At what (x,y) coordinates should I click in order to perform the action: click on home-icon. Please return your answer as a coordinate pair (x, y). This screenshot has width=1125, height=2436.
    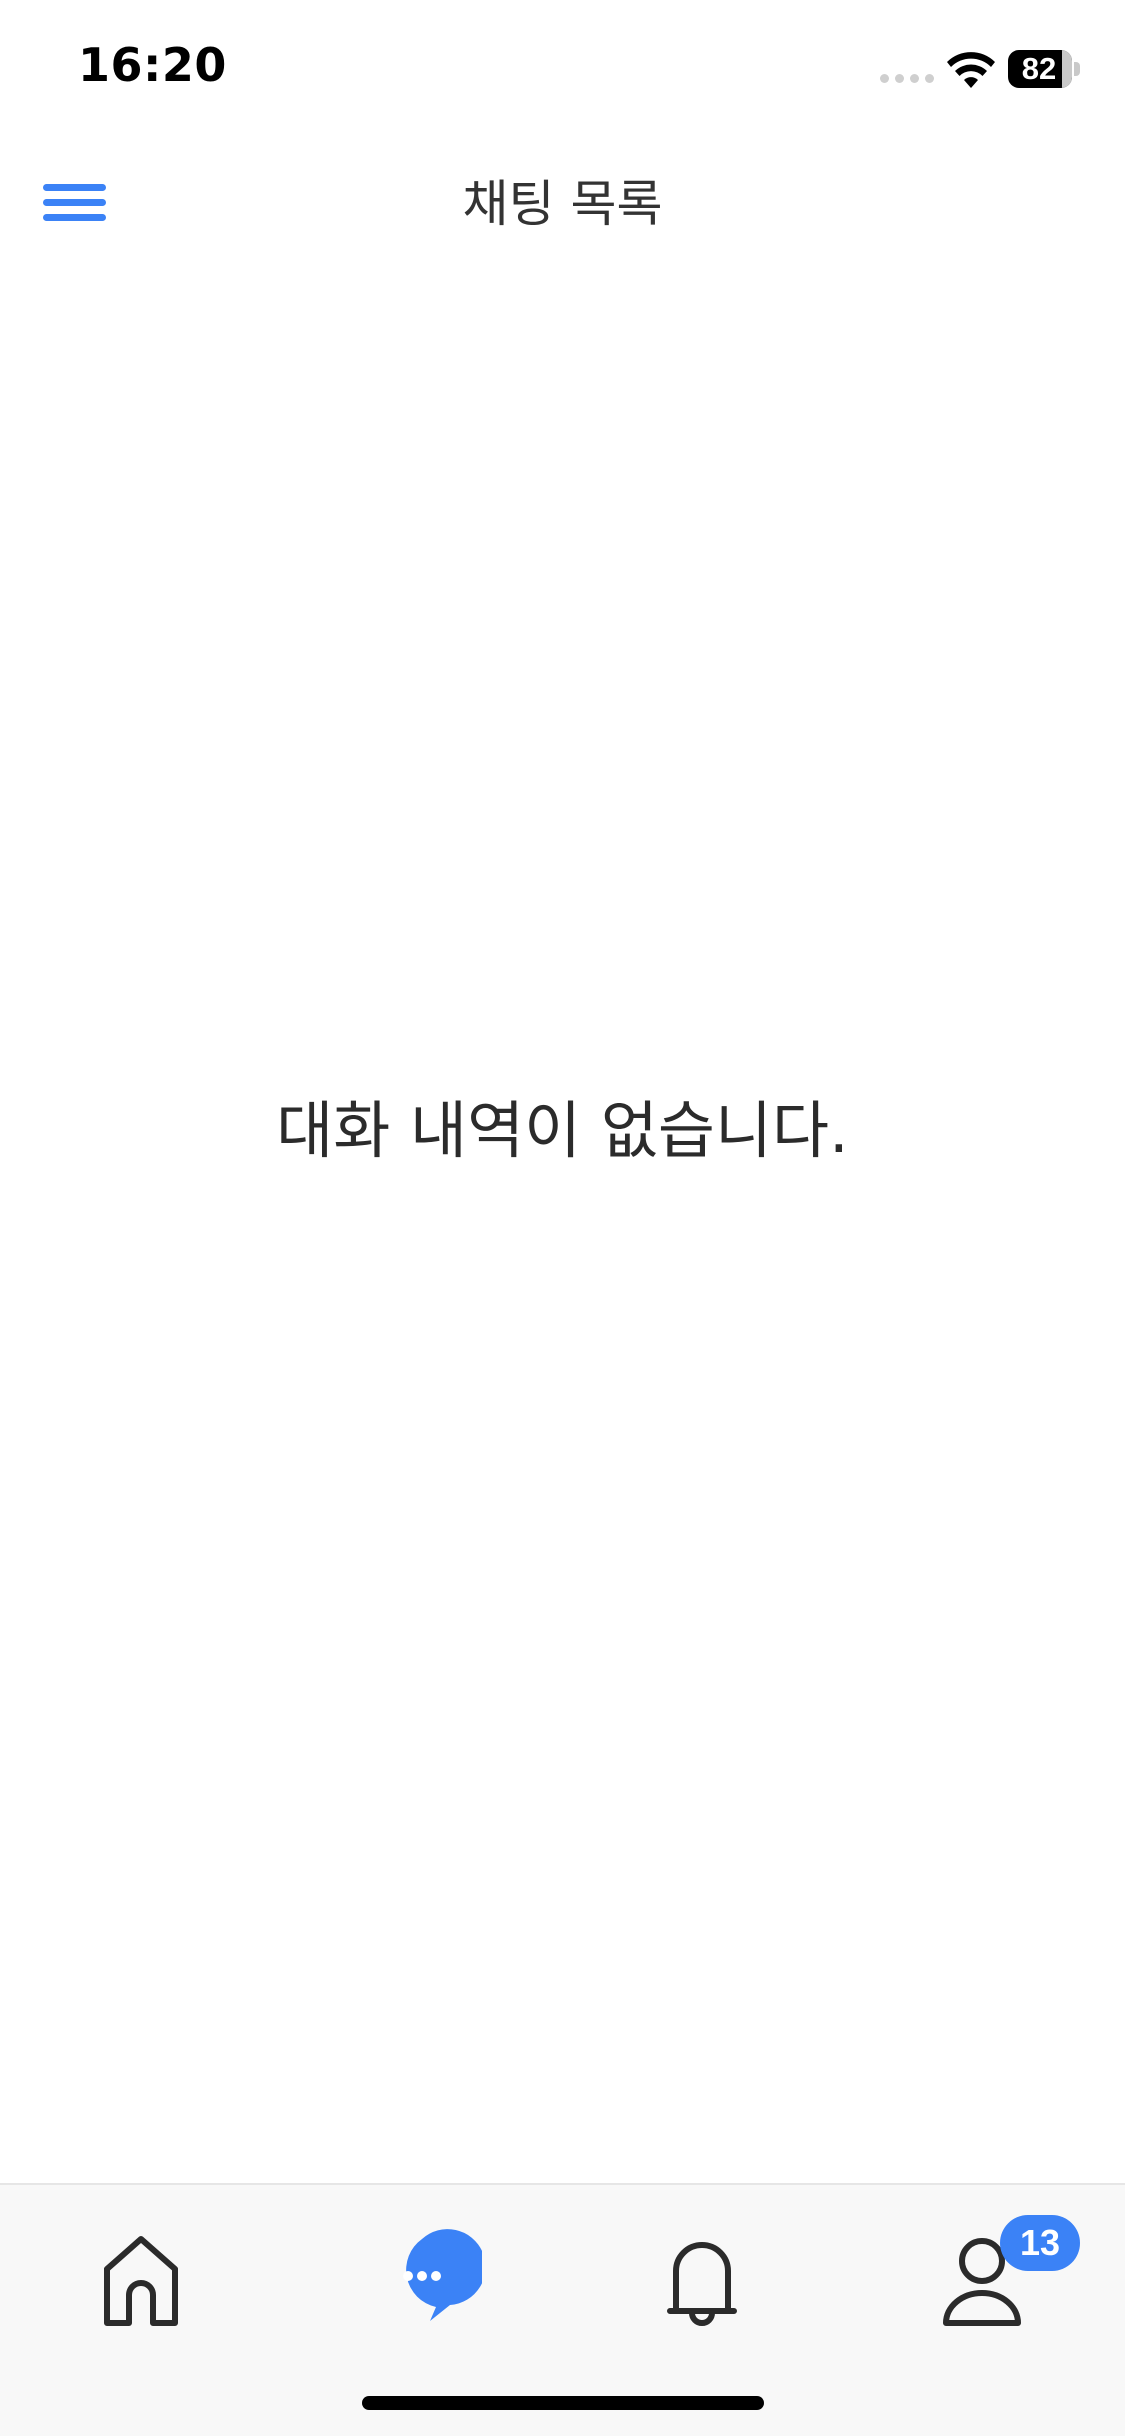
    Looking at the image, I should click on (141, 2281).